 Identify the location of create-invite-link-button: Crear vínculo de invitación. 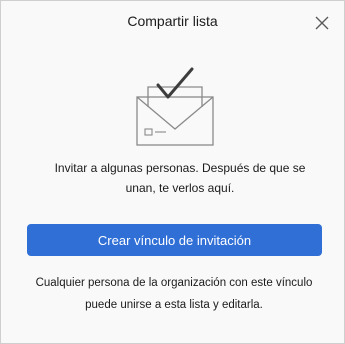
(174, 240).